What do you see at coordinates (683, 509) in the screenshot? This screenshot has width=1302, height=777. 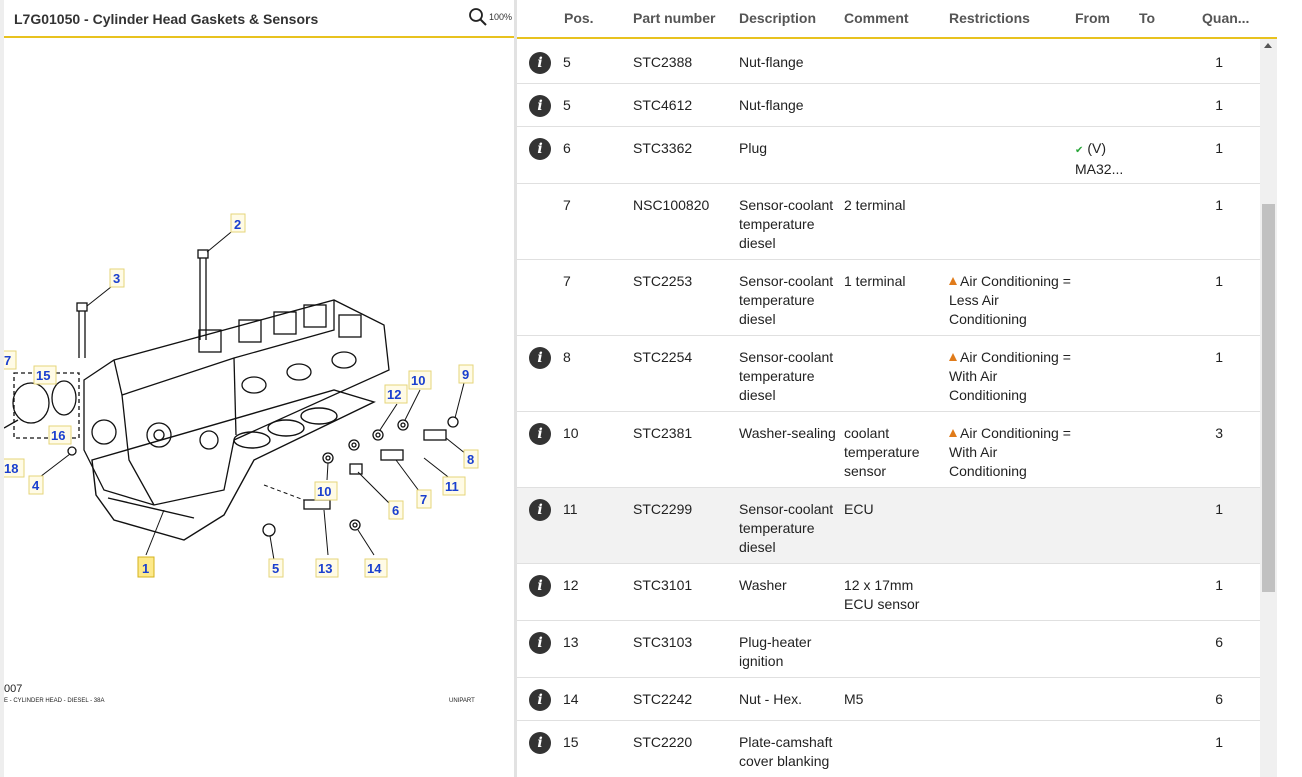 I see `cell-part-number: STC2299` at bounding box center [683, 509].